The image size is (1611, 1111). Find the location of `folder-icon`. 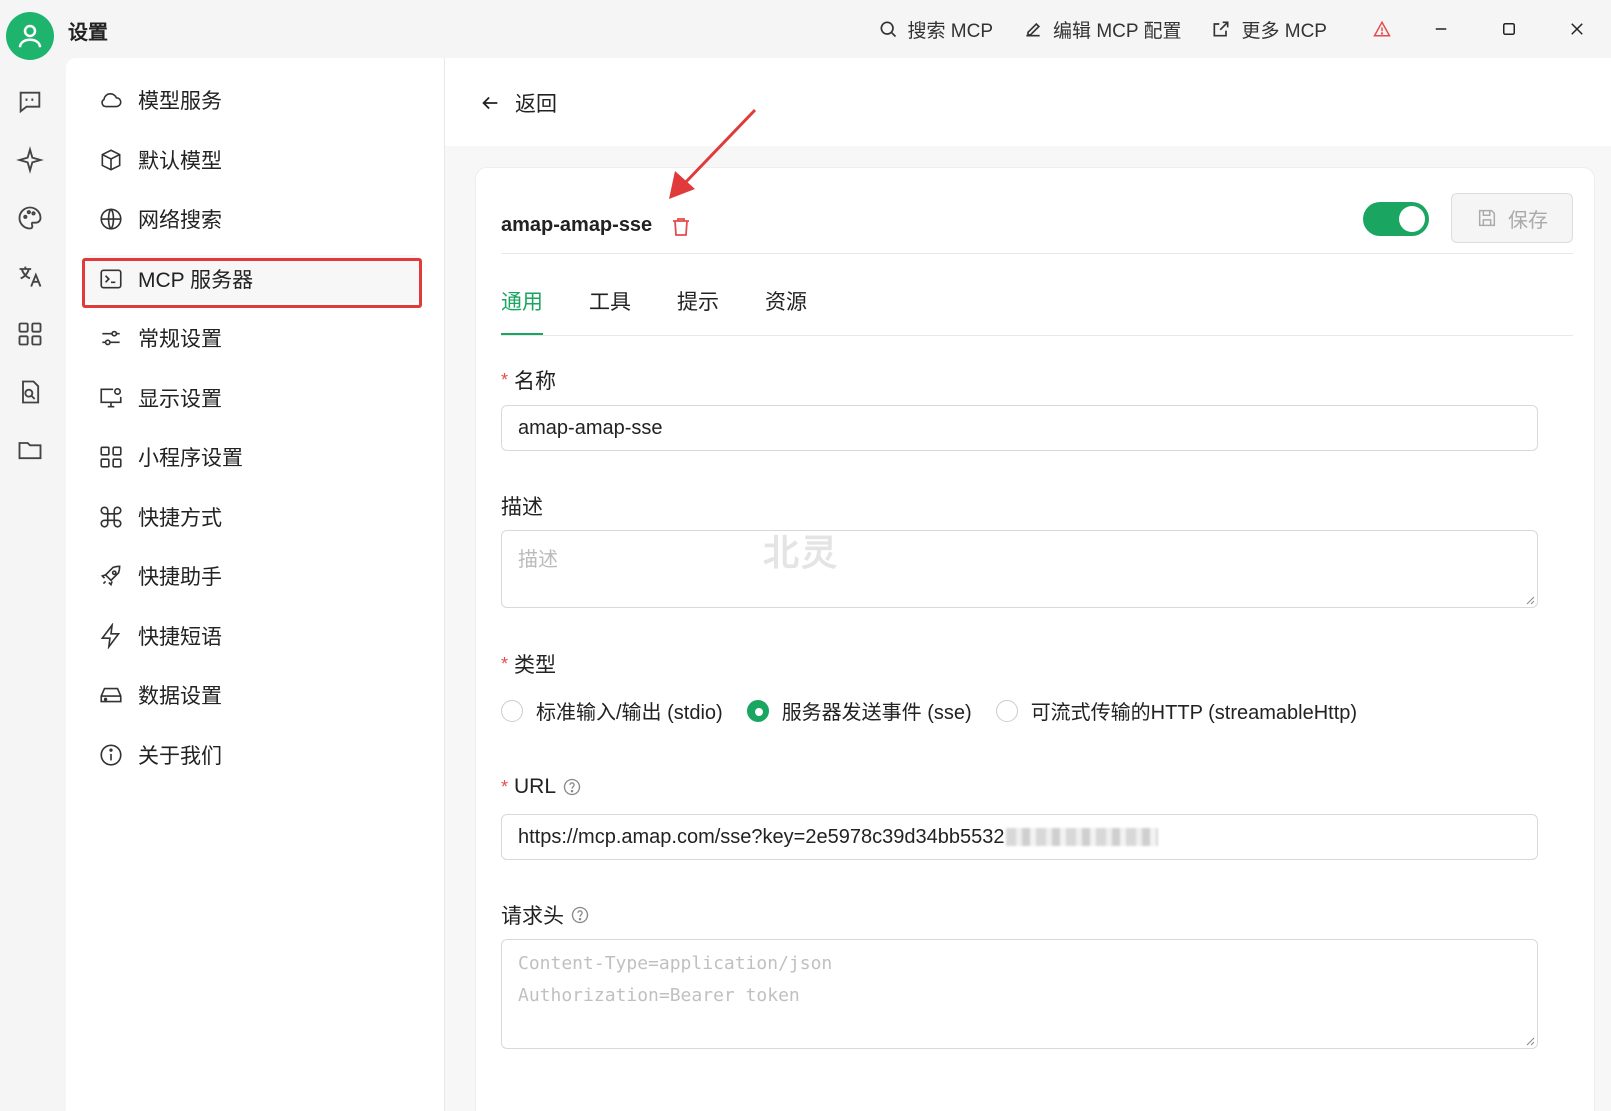

folder-icon is located at coordinates (30, 450).